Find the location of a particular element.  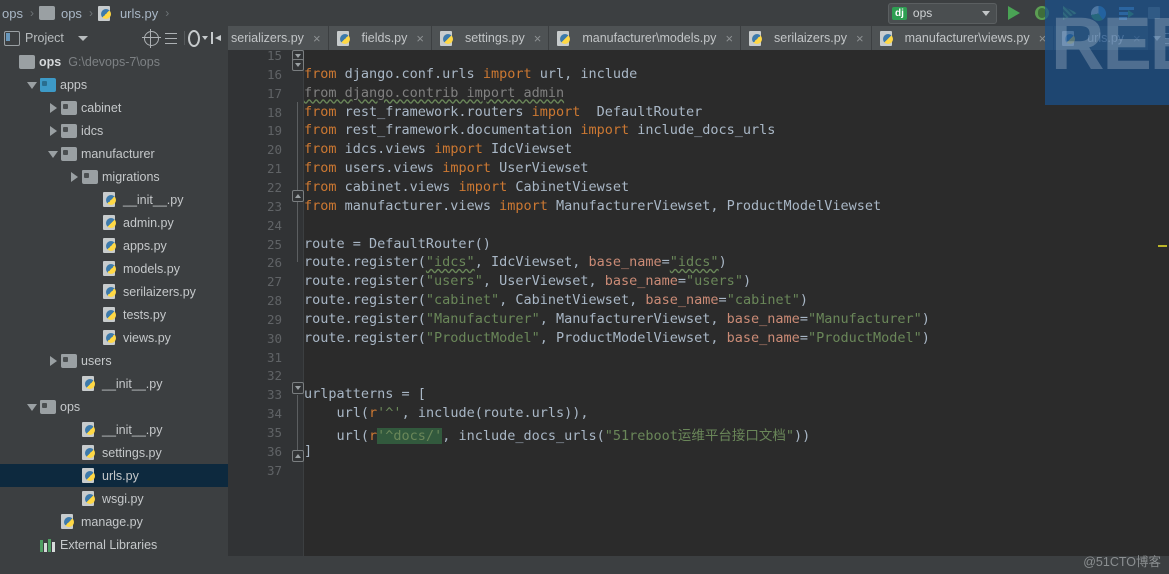

code-line: from cabinet.views import CabinetViewset is located at coordinates (466, 187).